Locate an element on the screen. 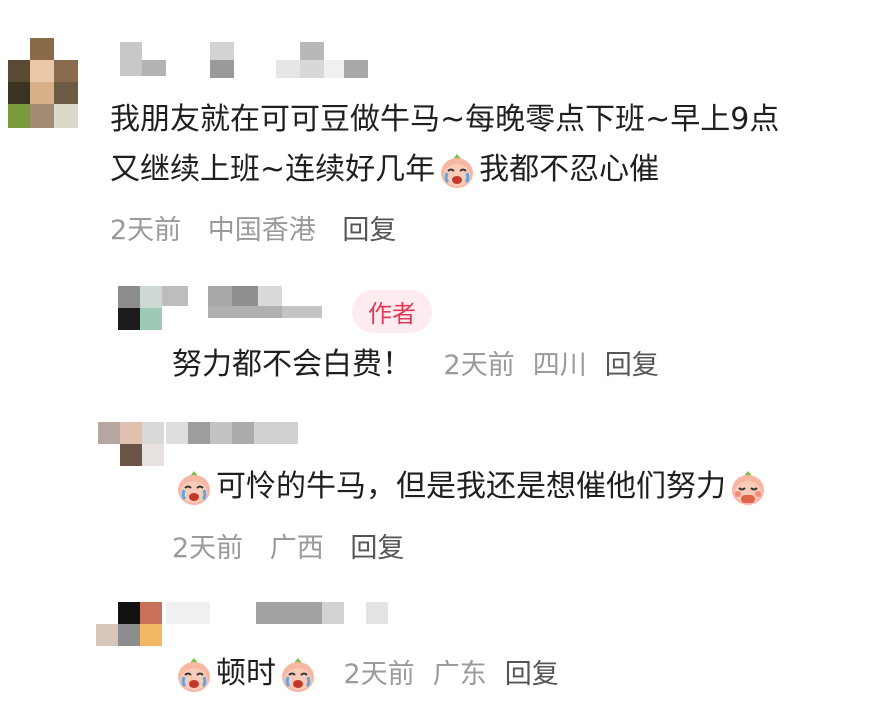  comment-text-part: 我都不忍心催 is located at coordinates (569, 169).